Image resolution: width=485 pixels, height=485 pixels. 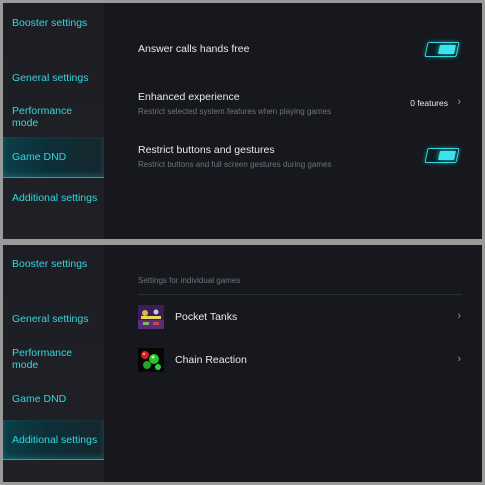 I want to click on features-count: 0 features, so click(x=429, y=103).